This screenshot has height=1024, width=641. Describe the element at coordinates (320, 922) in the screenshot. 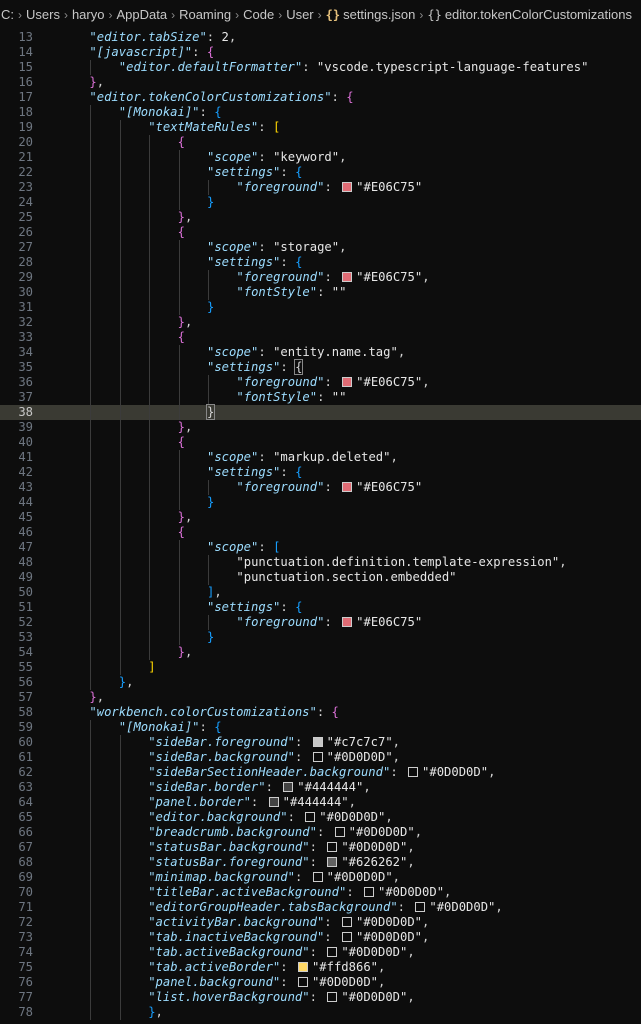

I see `code-line: 72 "activityBar.background": "#0D0D0D",` at that location.